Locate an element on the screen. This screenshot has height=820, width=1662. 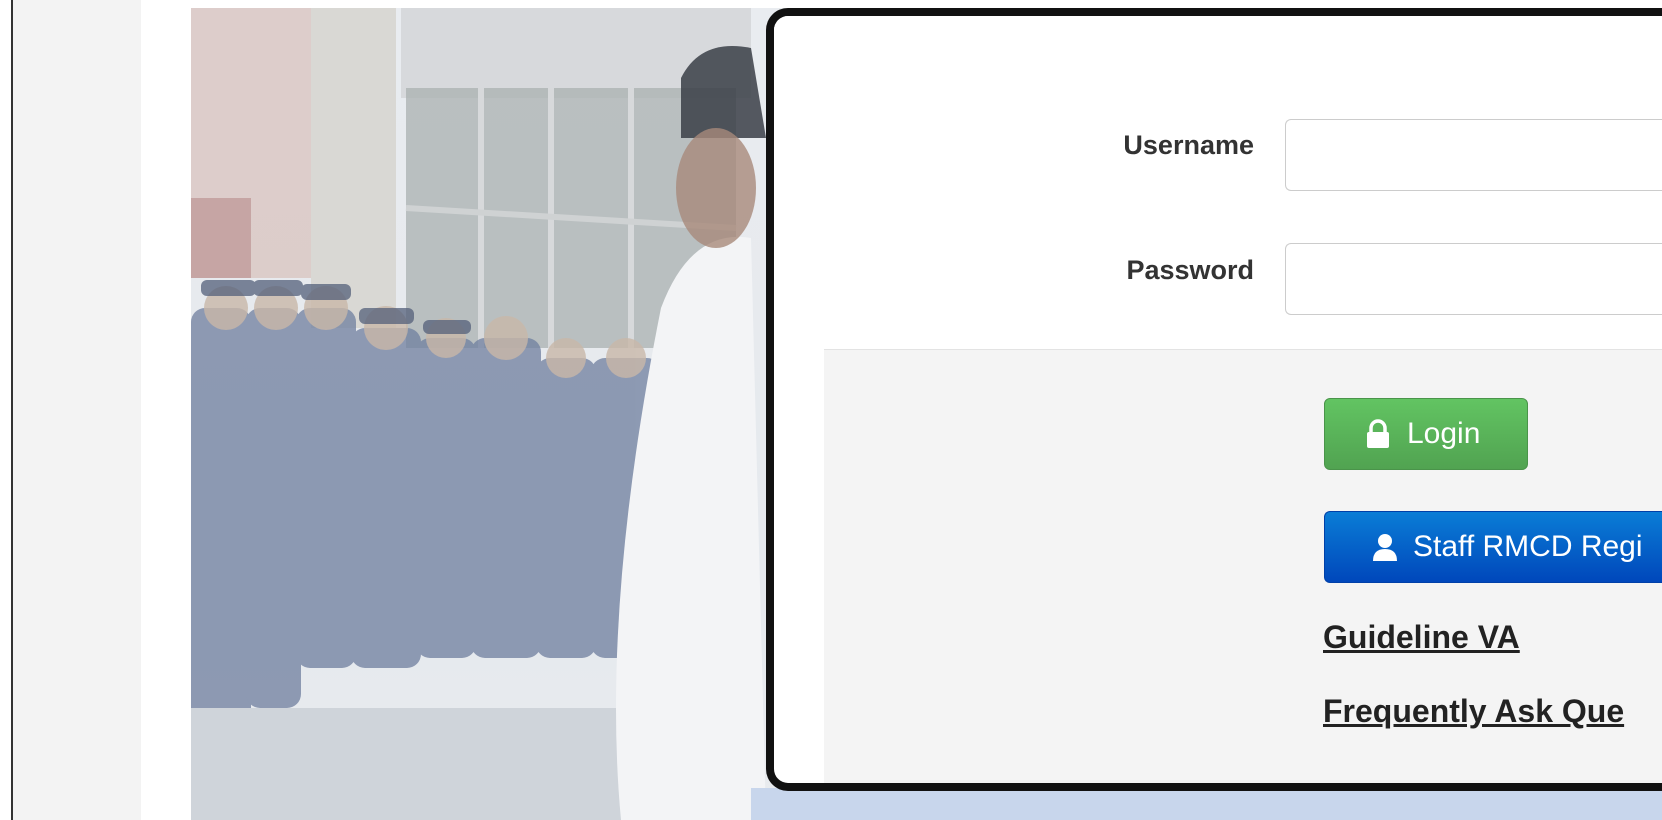
guideline-link: Guideline VA is located at coordinates (1421, 637).